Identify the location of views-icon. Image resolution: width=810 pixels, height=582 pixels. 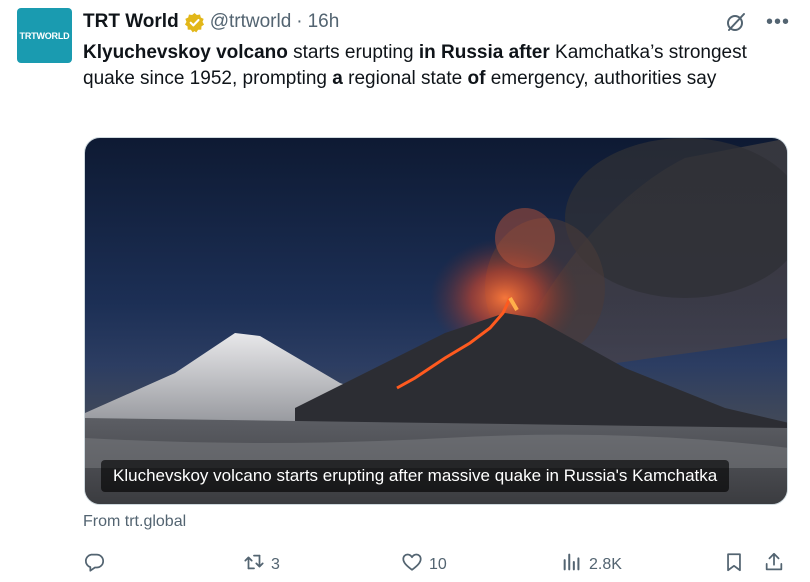
(572, 564).